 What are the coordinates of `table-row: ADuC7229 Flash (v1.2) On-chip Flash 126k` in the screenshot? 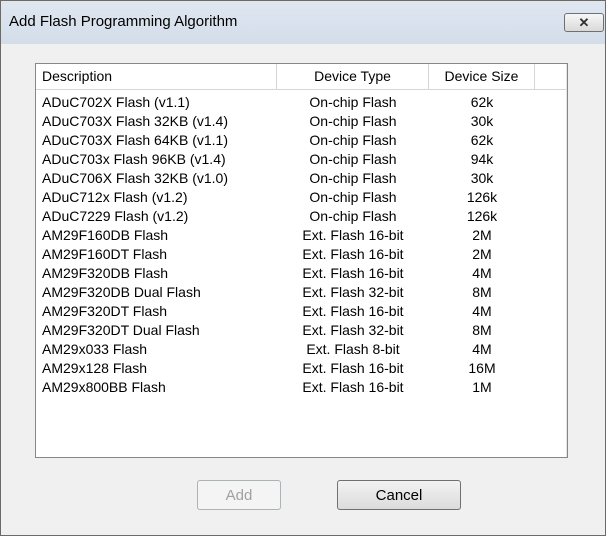 It's located at (301, 216).